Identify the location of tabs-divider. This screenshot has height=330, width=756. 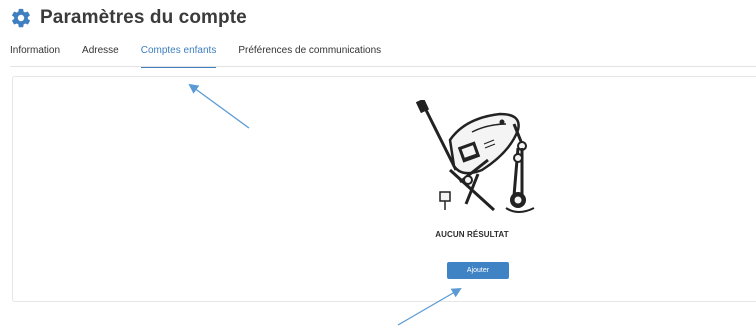
(383, 66).